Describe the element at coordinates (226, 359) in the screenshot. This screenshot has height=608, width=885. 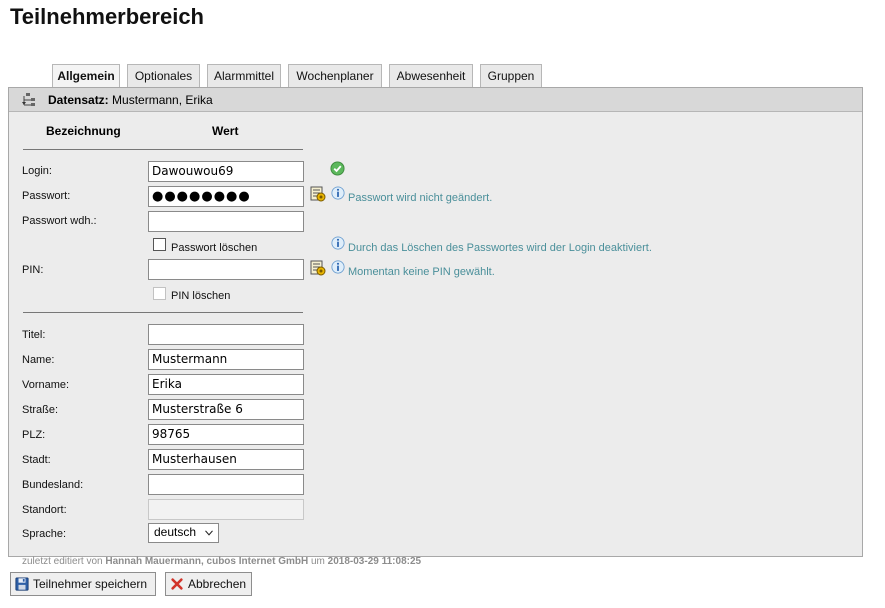
I see `name-input: Mustermann` at that location.